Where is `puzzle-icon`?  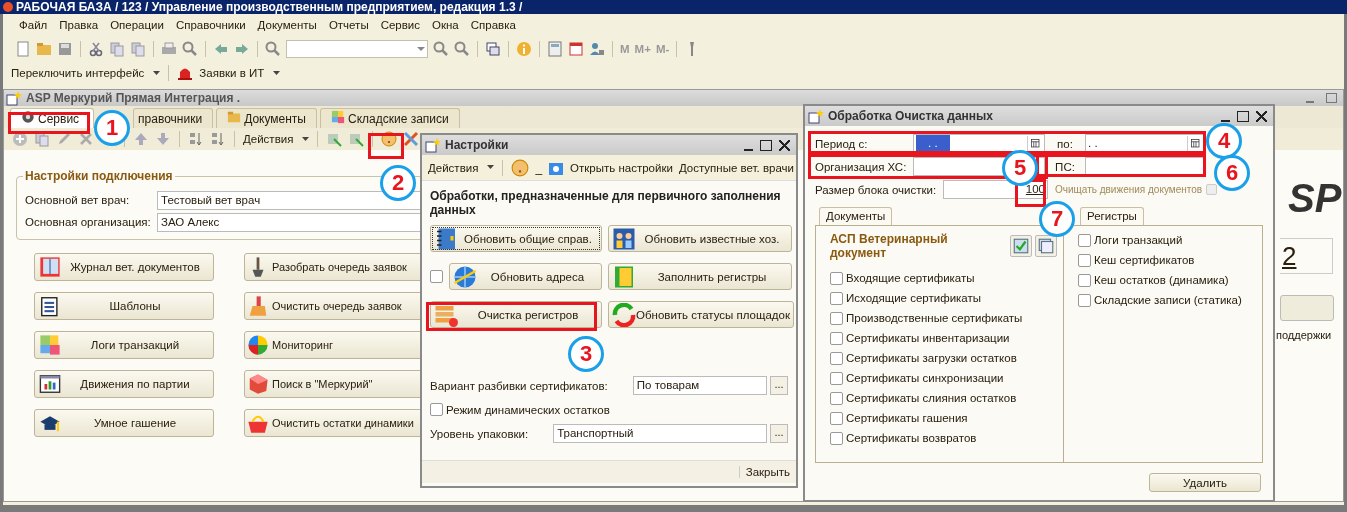 puzzle-icon is located at coordinates (338, 117).